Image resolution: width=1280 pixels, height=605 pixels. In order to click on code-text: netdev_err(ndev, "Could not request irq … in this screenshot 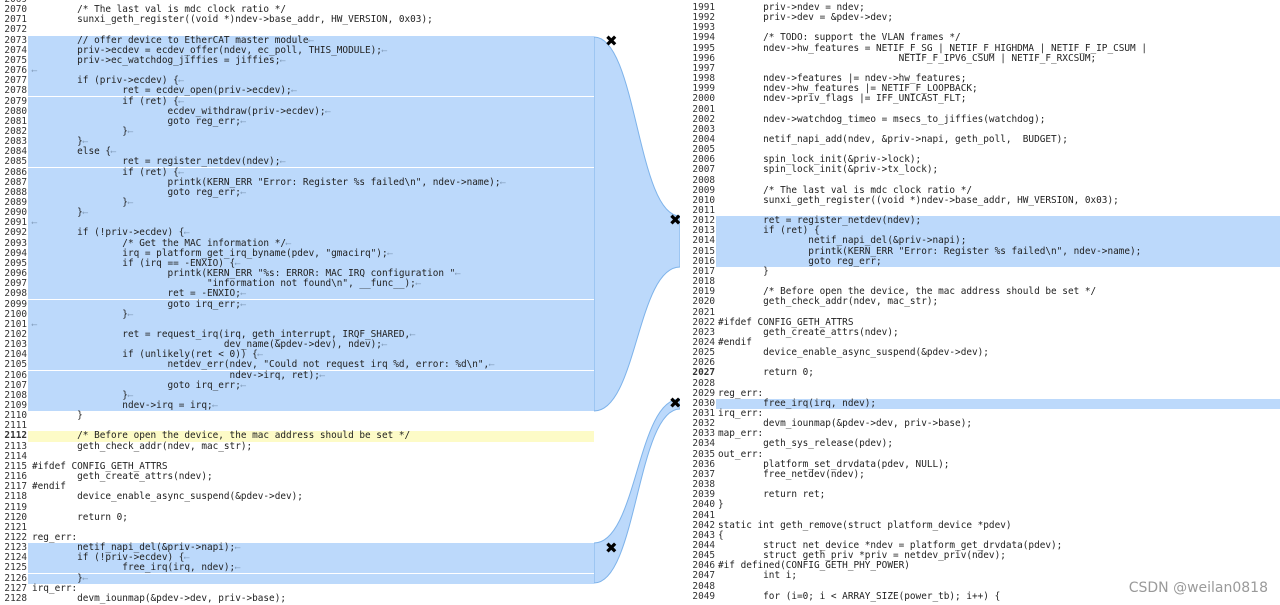, I will do `click(263, 365)`.